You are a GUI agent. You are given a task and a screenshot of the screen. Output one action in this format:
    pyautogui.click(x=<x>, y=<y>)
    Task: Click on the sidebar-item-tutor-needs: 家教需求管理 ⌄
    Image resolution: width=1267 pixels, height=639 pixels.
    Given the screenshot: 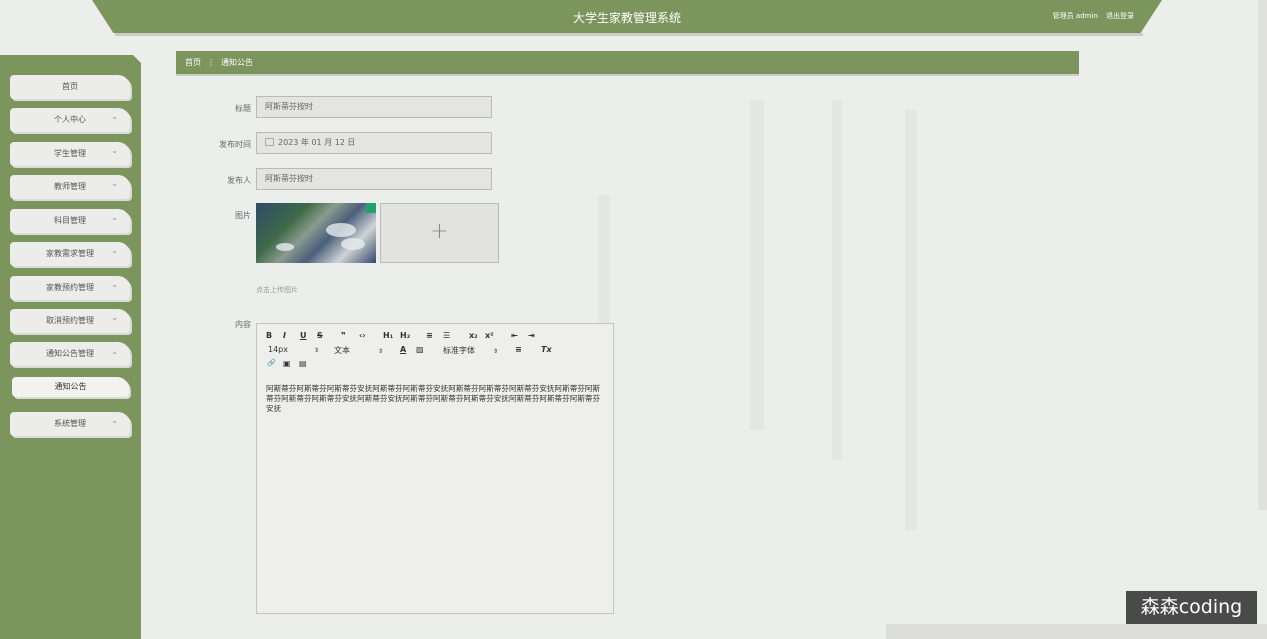 What is the action you would take?
    pyautogui.click(x=70, y=254)
    